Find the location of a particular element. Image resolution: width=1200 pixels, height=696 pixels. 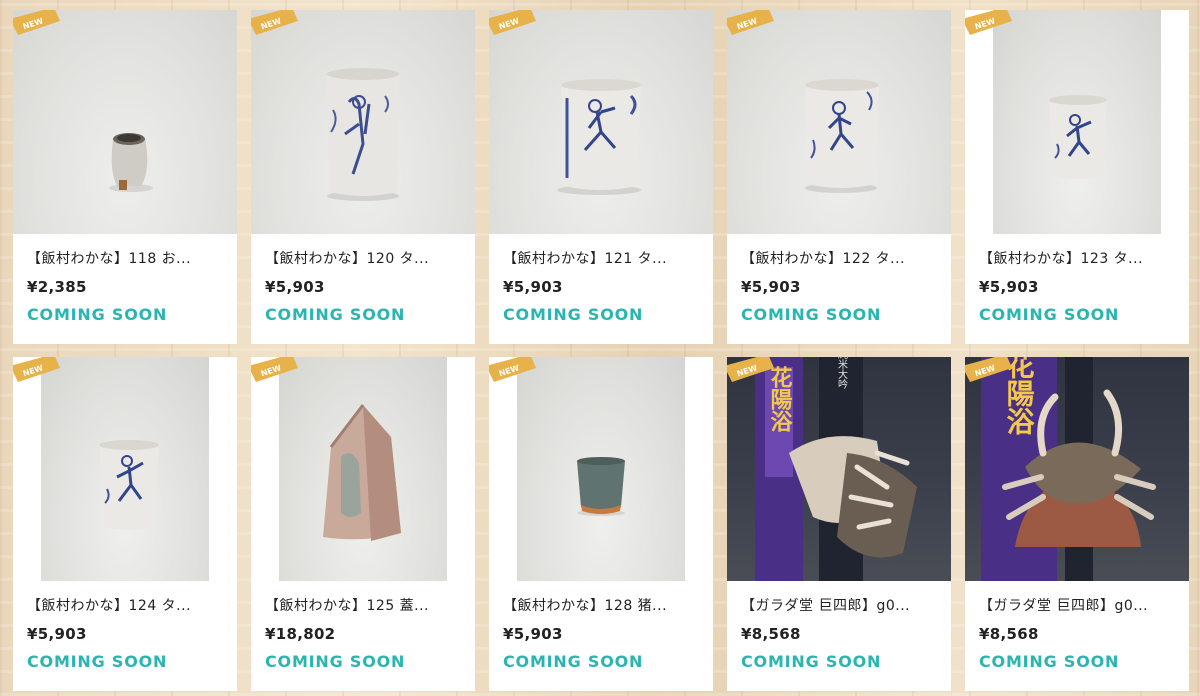

product-photo-sculpted-cup: 花陽浴 純米大吟 is located at coordinates (836, 469).